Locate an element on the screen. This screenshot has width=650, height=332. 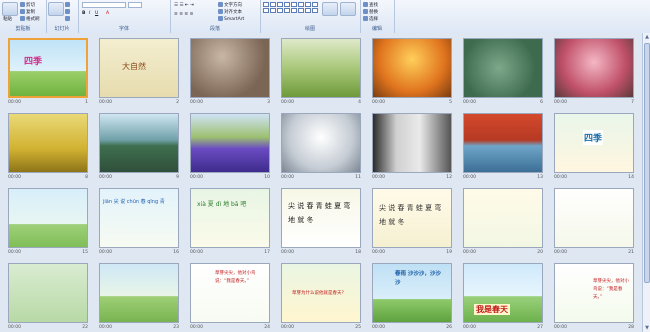
slide-thumbnail-26: 春雨 沙沙沙，沙沙沙 is located at coordinates (412, 293).